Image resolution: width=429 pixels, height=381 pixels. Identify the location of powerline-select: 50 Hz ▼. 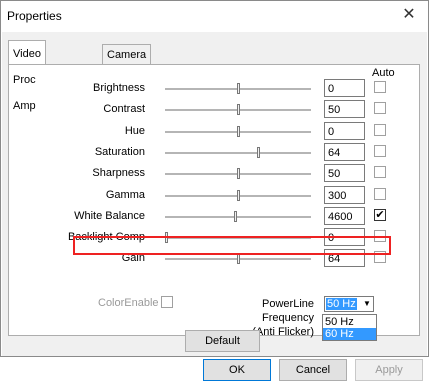
(349, 304).